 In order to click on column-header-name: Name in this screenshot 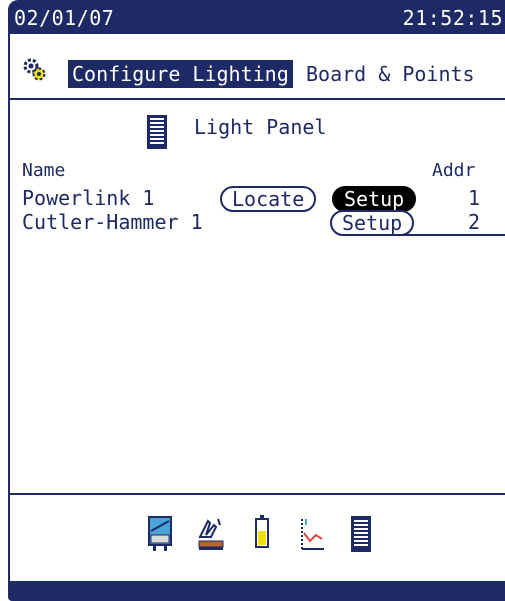, I will do `click(44, 170)`.